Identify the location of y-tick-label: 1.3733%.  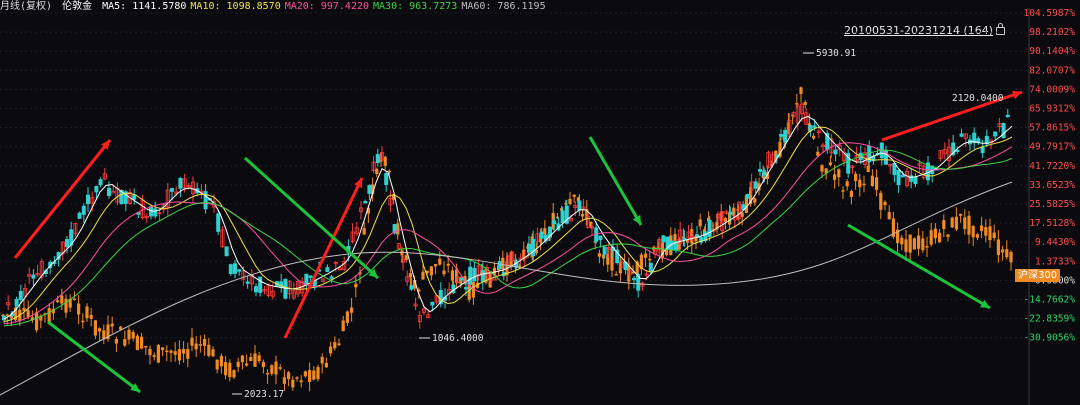
(1055, 261).